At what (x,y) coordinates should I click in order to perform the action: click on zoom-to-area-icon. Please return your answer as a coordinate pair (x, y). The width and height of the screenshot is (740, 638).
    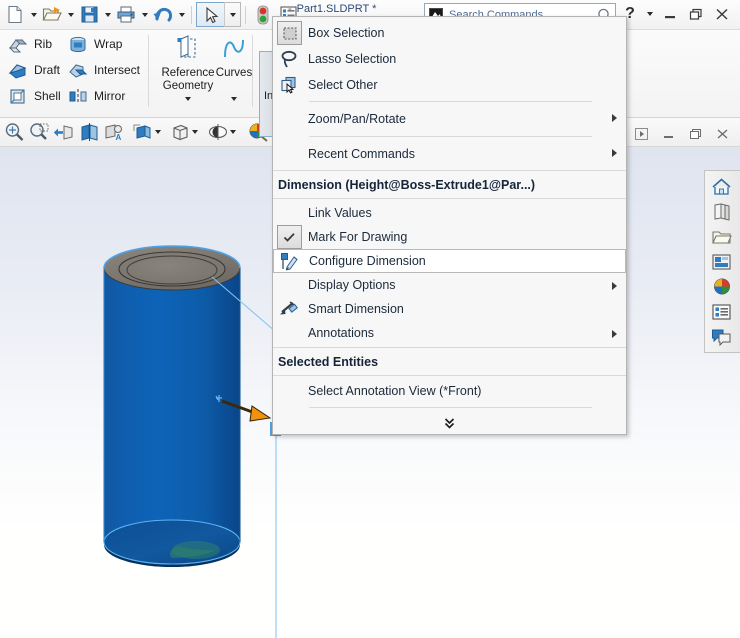
    Looking at the image, I should click on (38, 131).